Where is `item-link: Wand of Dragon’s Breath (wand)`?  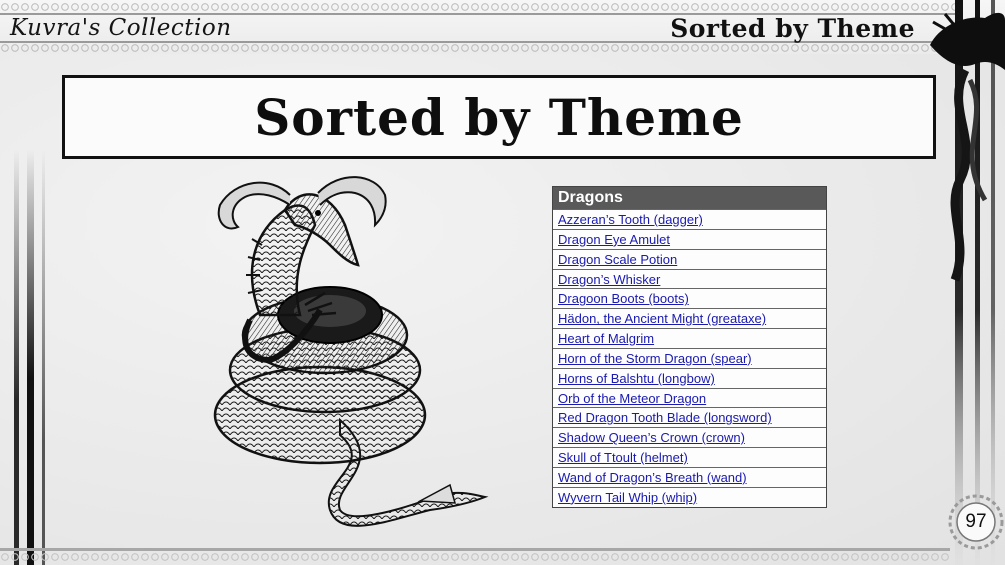
item-link: Wand of Dragon’s Breath (wand) is located at coordinates (652, 477).